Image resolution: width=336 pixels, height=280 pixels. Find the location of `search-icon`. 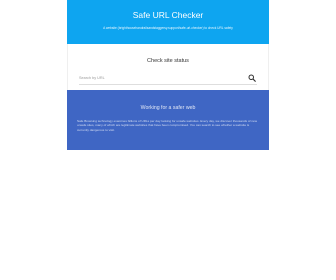

search-icon is located at coordinates (252, 78).